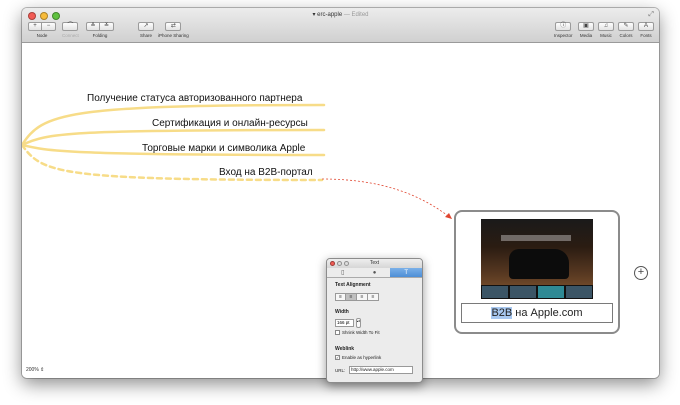  I want to click on media-label: Media, so click(586, 35).